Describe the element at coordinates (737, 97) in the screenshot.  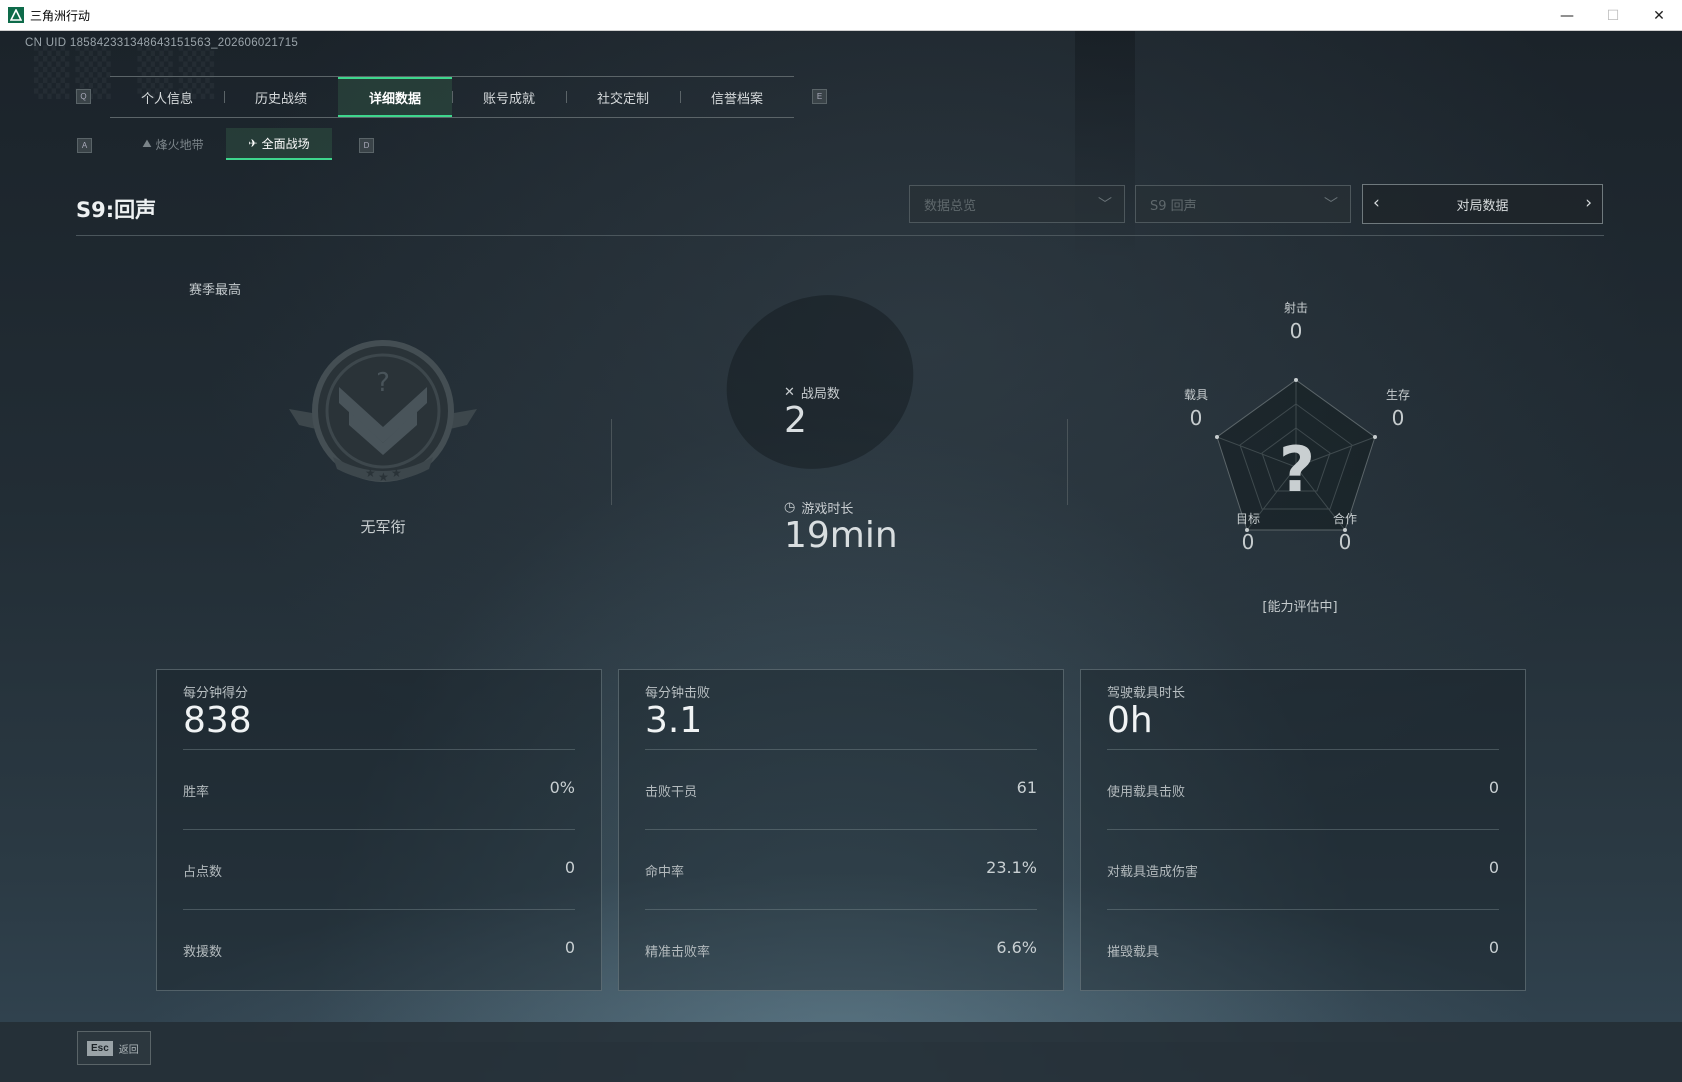
I see `tab-credit: 信誉档案` at that location.